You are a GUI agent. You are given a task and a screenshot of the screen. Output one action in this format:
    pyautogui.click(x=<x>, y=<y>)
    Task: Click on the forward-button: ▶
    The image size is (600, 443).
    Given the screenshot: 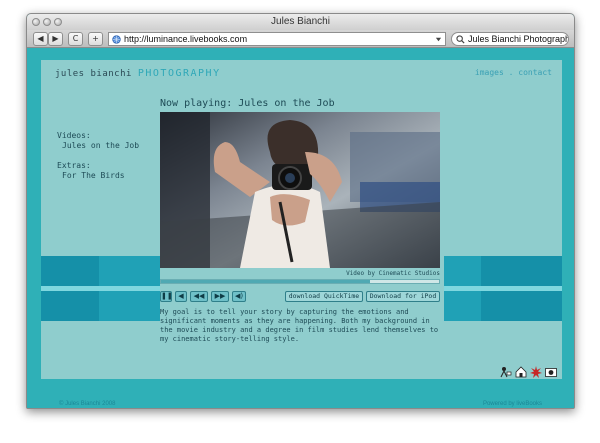 What is the action you would take?
    pyautogui.click(x=55, y=39)
    